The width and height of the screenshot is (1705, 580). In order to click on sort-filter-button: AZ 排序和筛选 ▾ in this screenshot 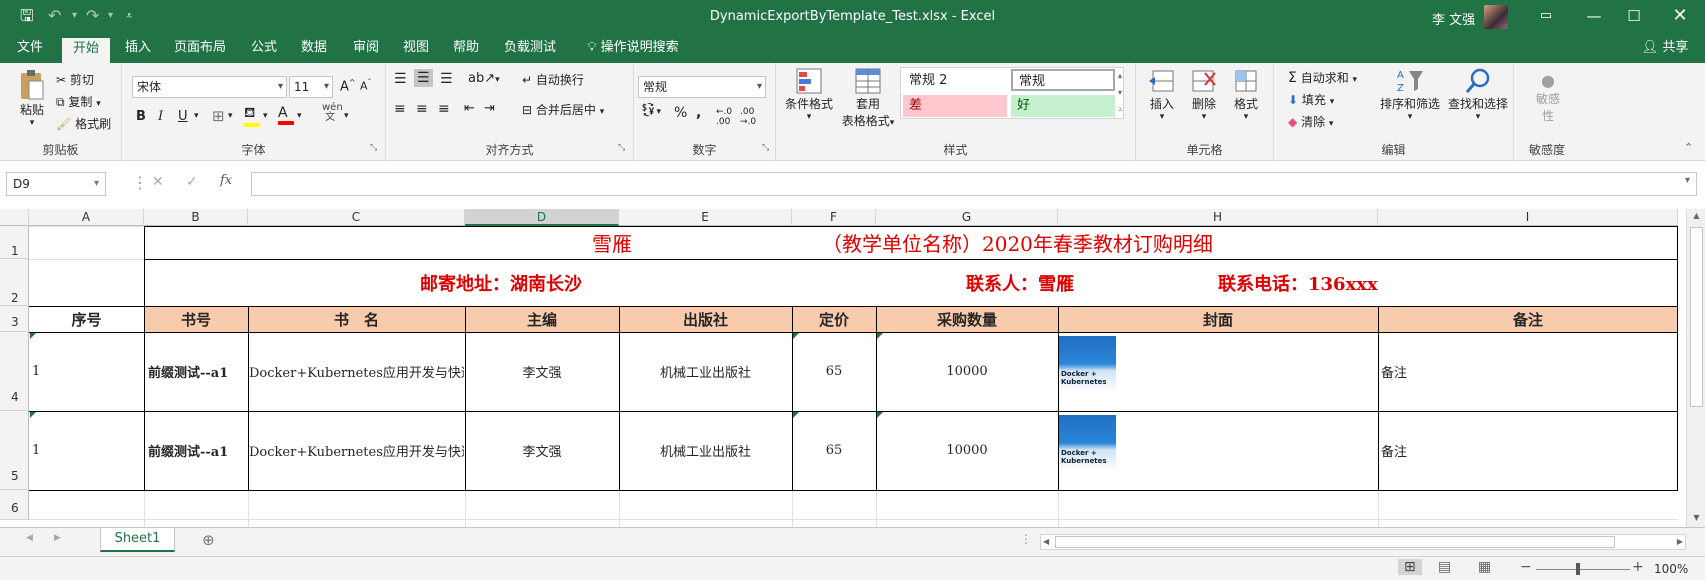, I will do `click(1410, 94)`.